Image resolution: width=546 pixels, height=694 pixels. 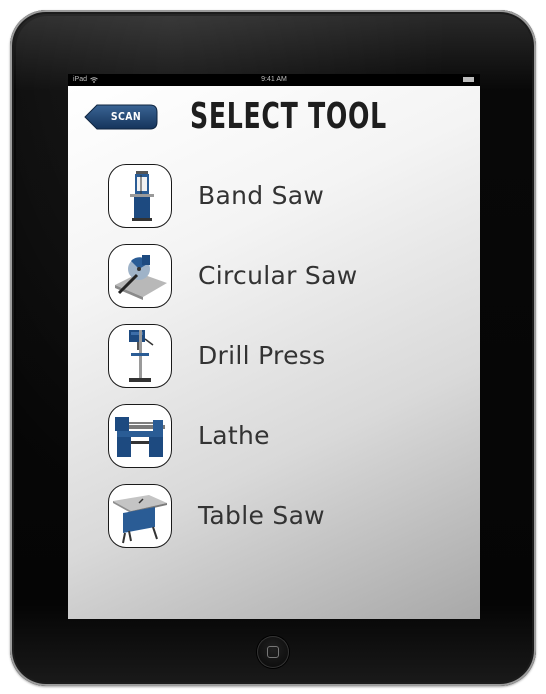 What do you see at coordinates (261, 195) in the screenshot?
I see `tool-label: Band Saw` at bounding box center [261, 195].